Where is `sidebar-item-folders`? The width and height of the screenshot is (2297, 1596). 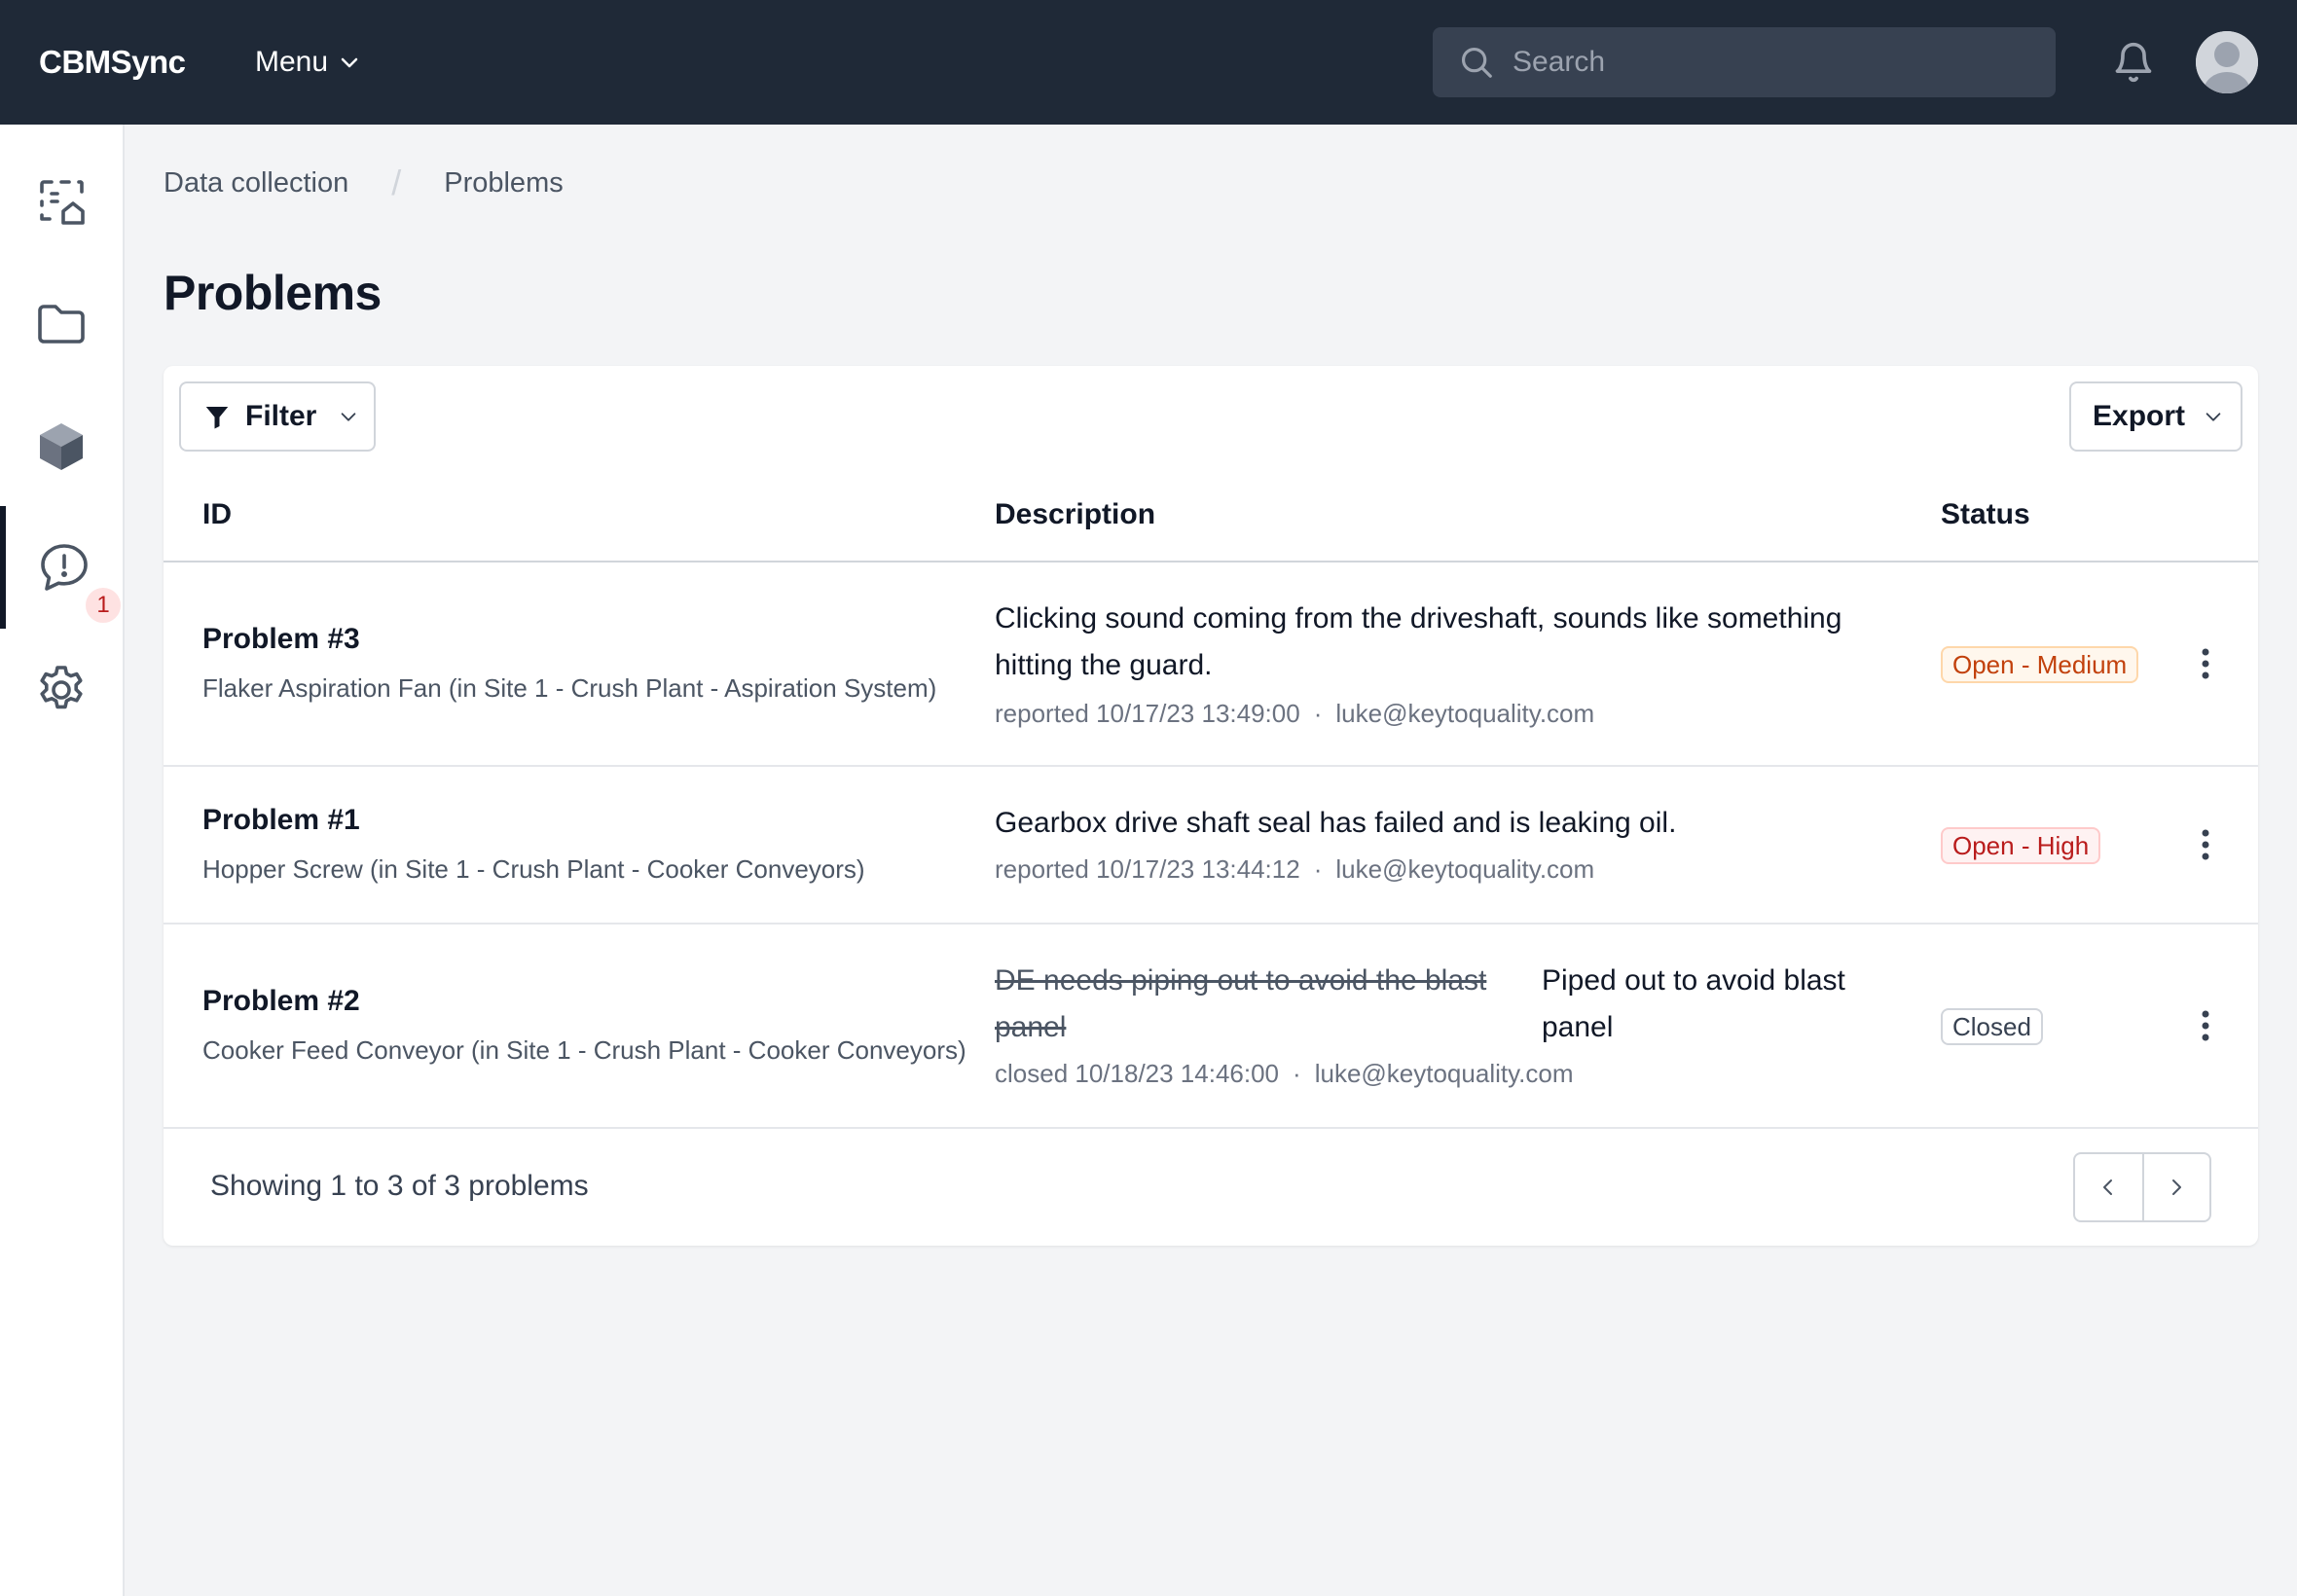 sidebar-item-folders is located at coordinates (61, 324).